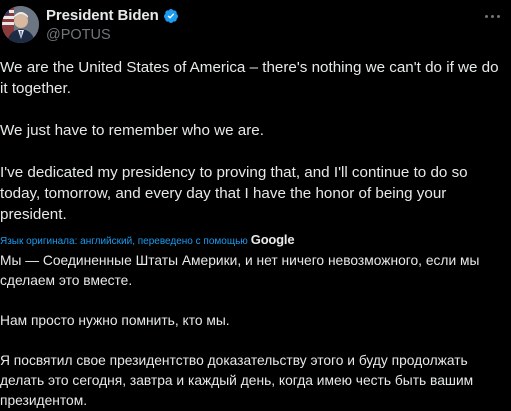  I want to click on translated-paragraph: Нам просто нужно помнить, кто мы., so click(115, 320).